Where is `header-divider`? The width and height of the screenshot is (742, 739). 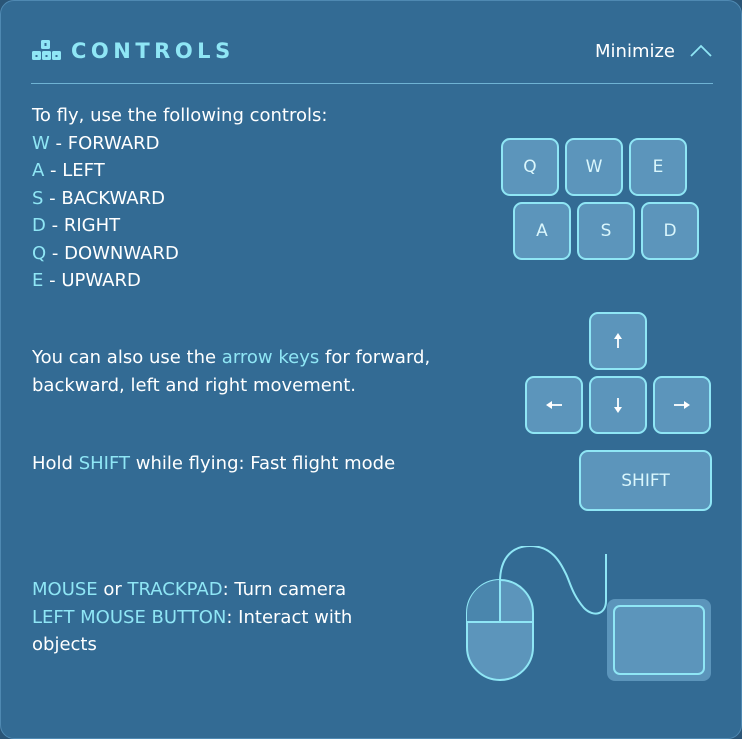
header-divider is located at coordinates (372, 83).